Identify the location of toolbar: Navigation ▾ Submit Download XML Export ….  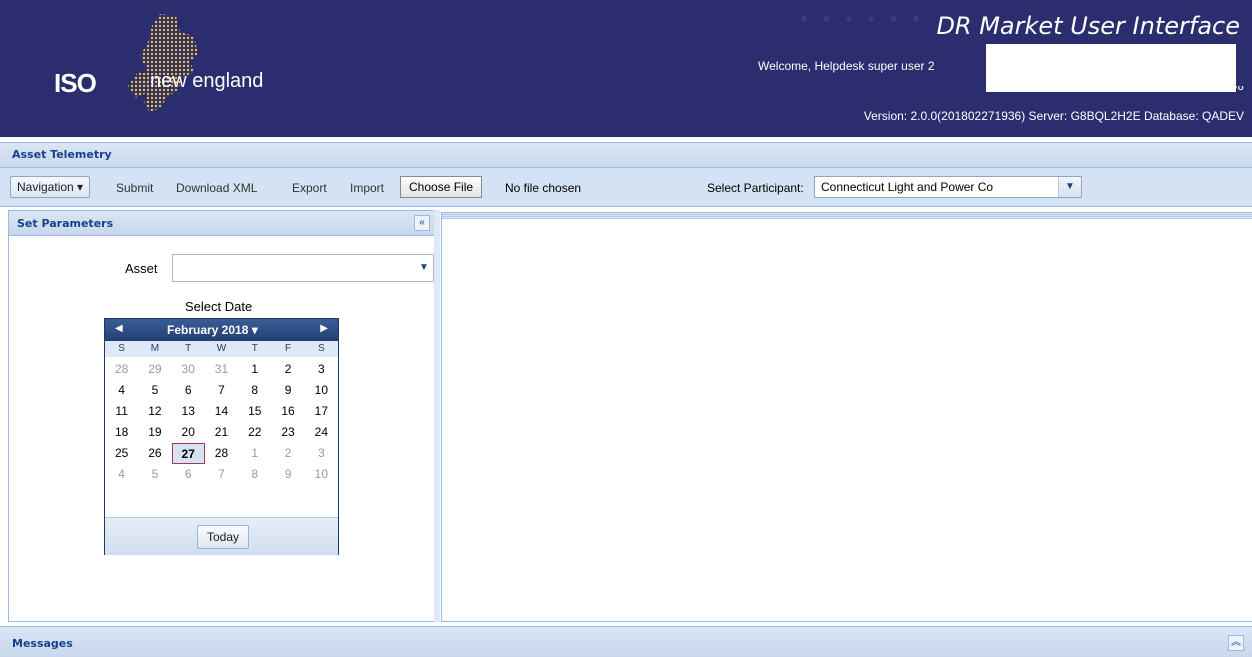
(626, 187).